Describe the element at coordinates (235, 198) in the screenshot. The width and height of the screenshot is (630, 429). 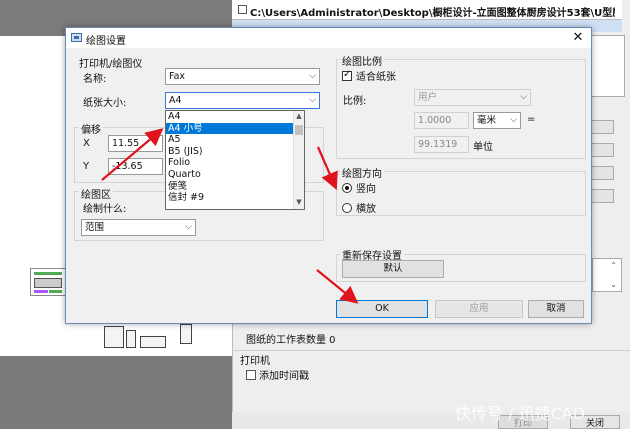
I see `paper-option: 信封 #9` at that location.